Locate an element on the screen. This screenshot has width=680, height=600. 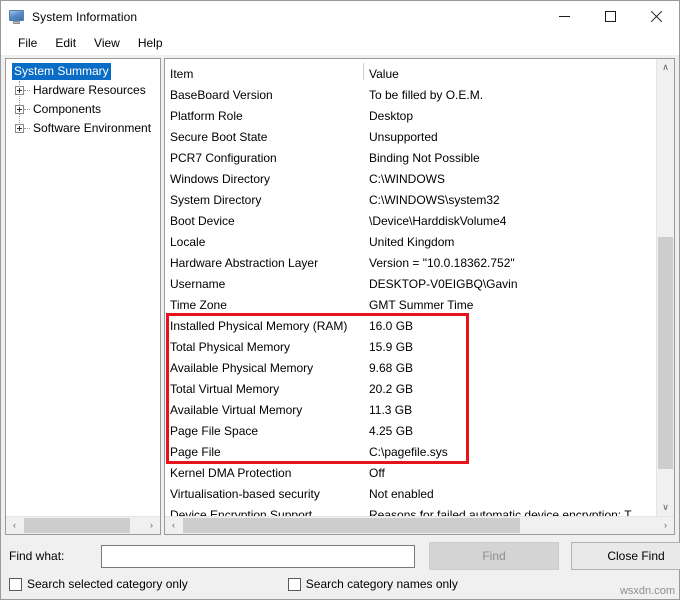
tree-item-system-summary: System Summary is located at coordinates (84, 71).